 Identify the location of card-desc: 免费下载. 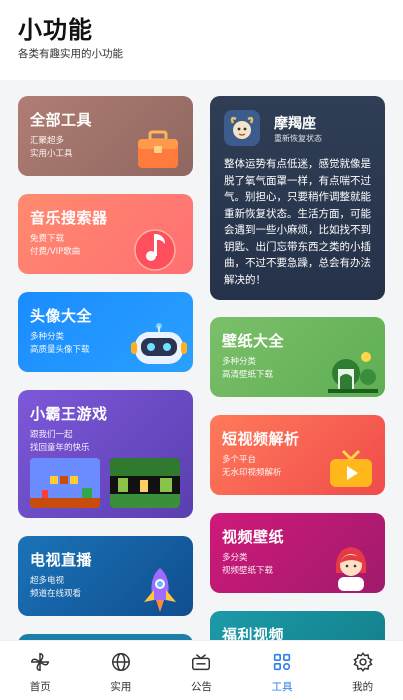
(47, 239).